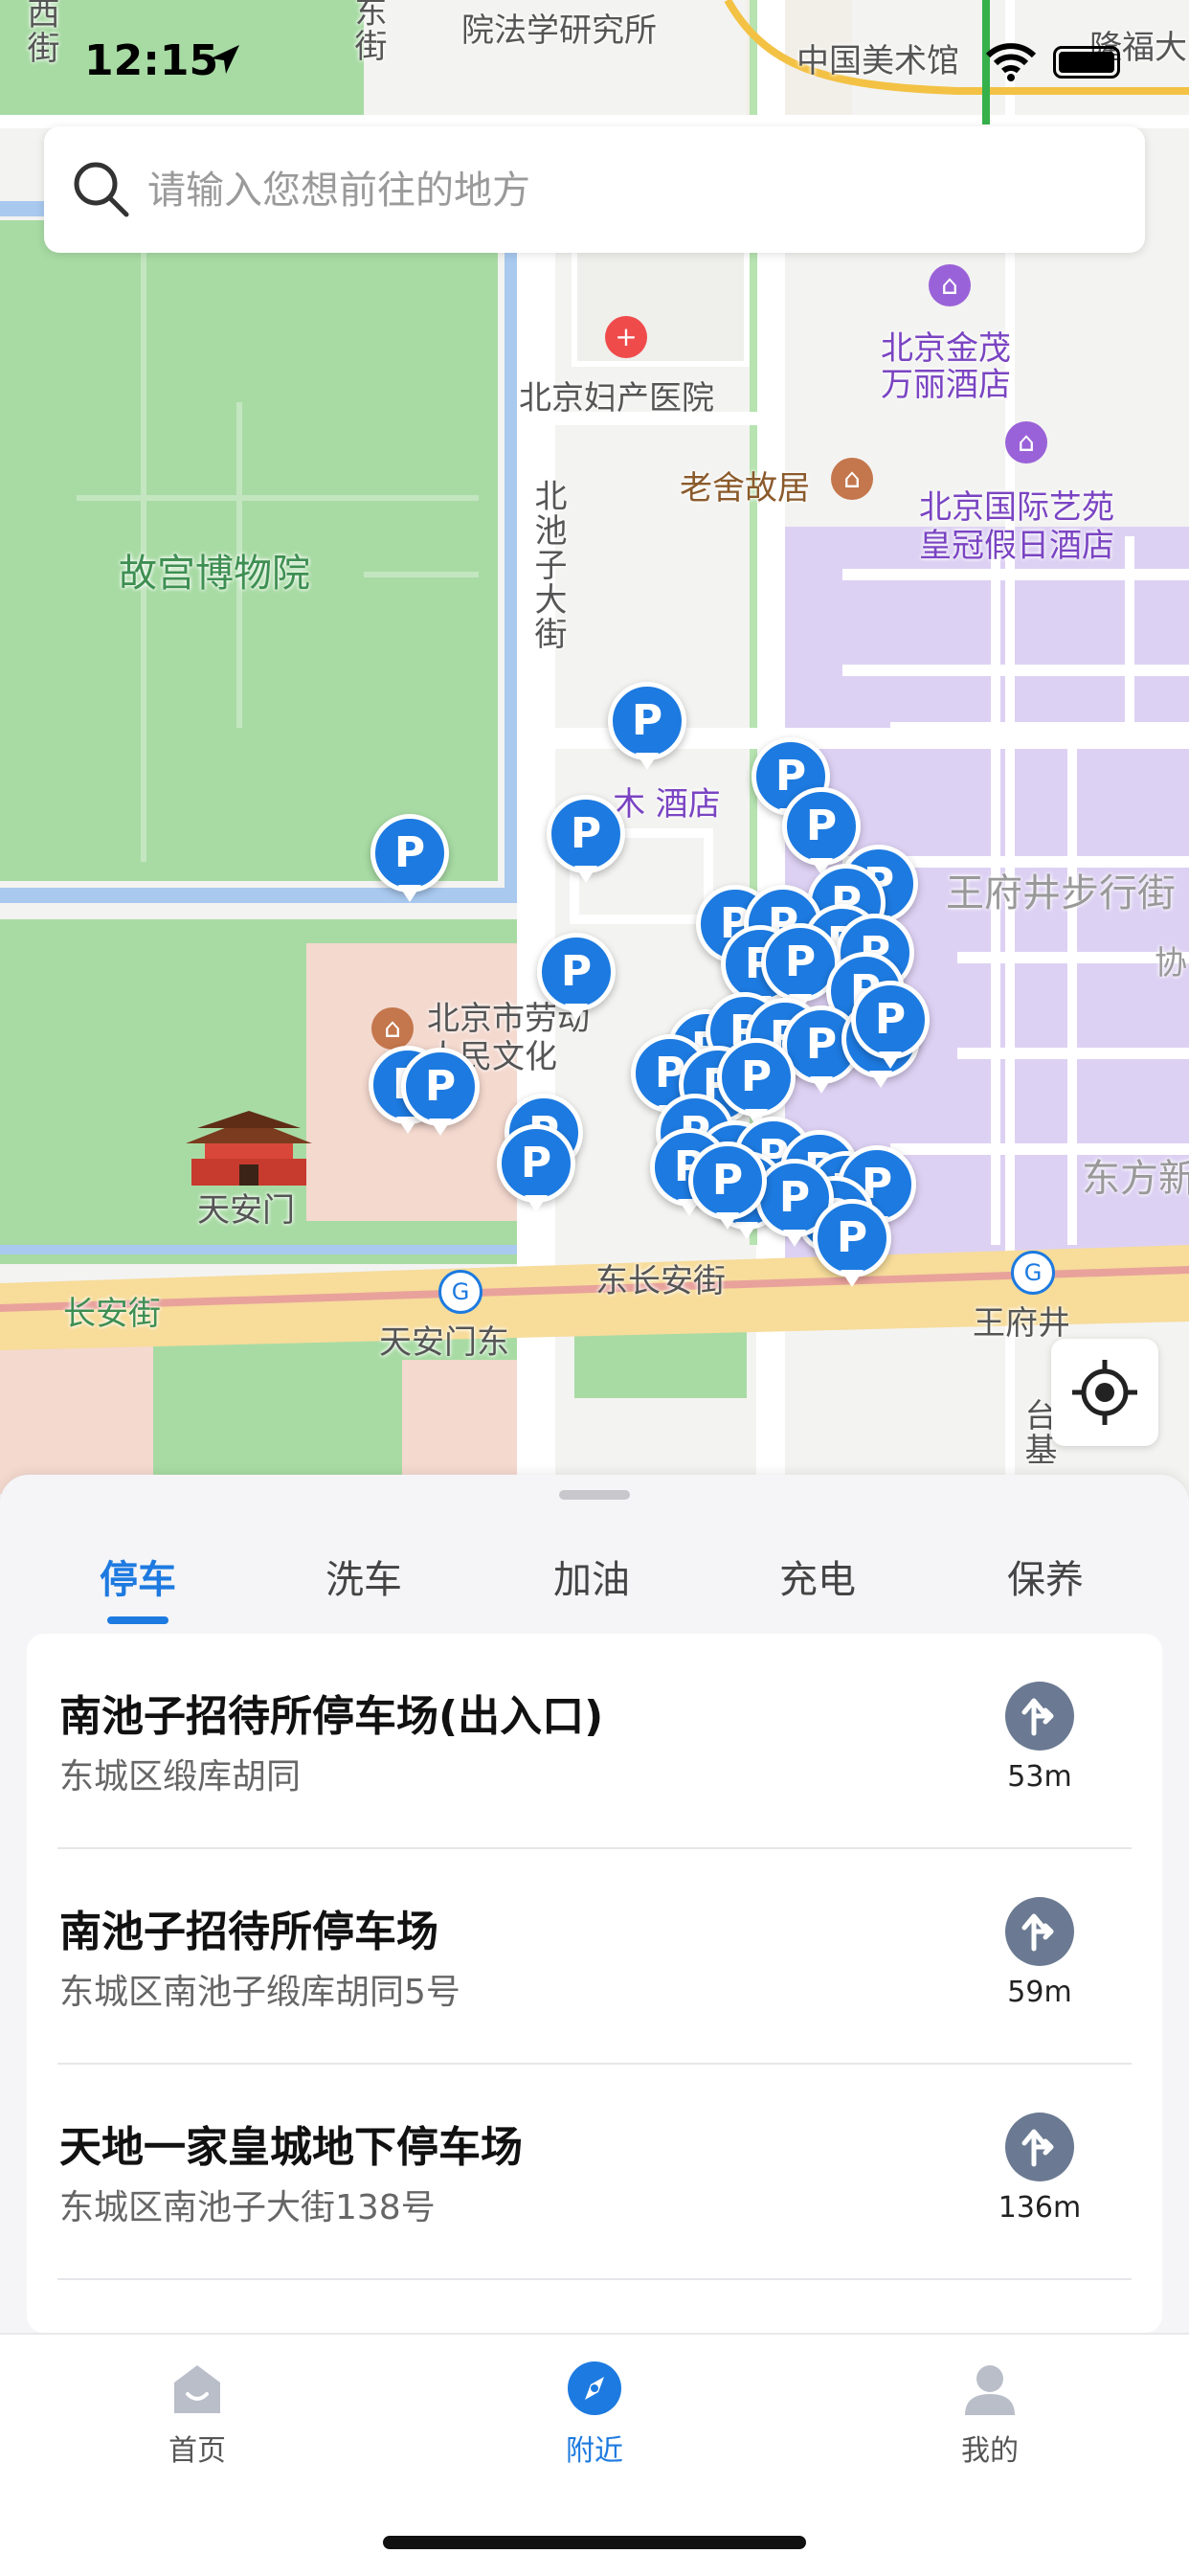 The width and height of the screenshot is (1189, 2576). What do you see at coordinates (1135, 1179) in the screenshot?
I see `map-label-dongfang: 东方新` at bounding box center [1135, 1179].